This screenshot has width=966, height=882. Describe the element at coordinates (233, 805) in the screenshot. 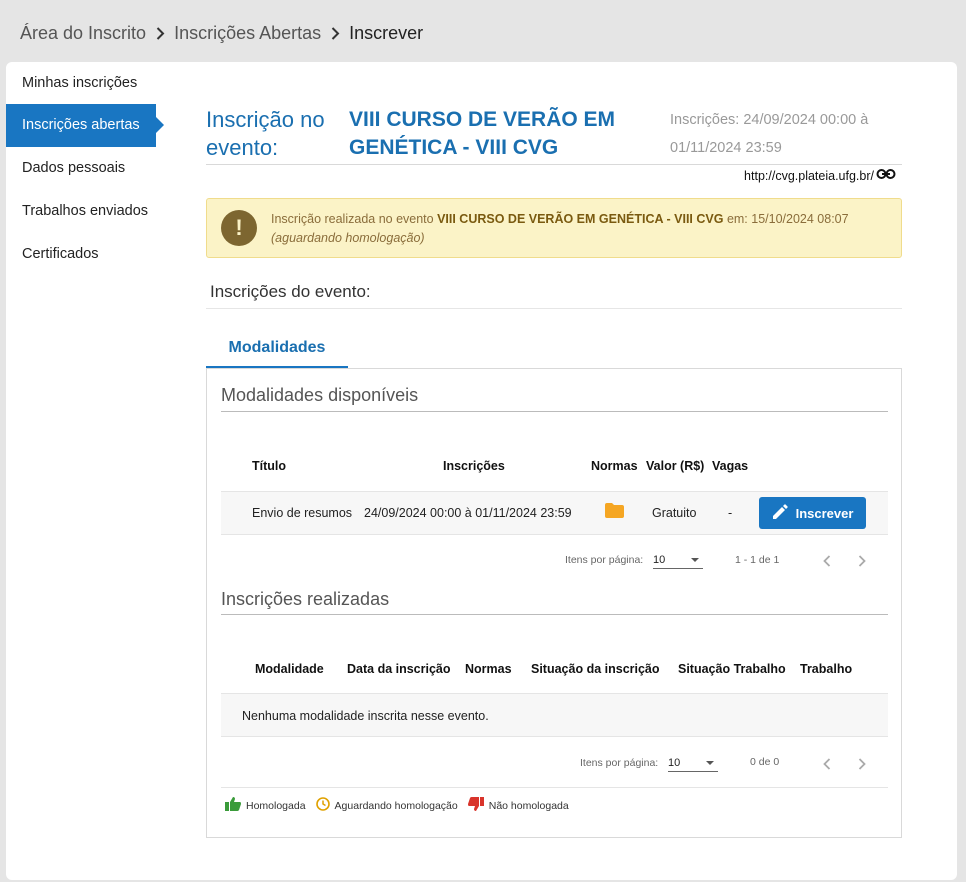

I see `thumbs-up-icon` at that location.